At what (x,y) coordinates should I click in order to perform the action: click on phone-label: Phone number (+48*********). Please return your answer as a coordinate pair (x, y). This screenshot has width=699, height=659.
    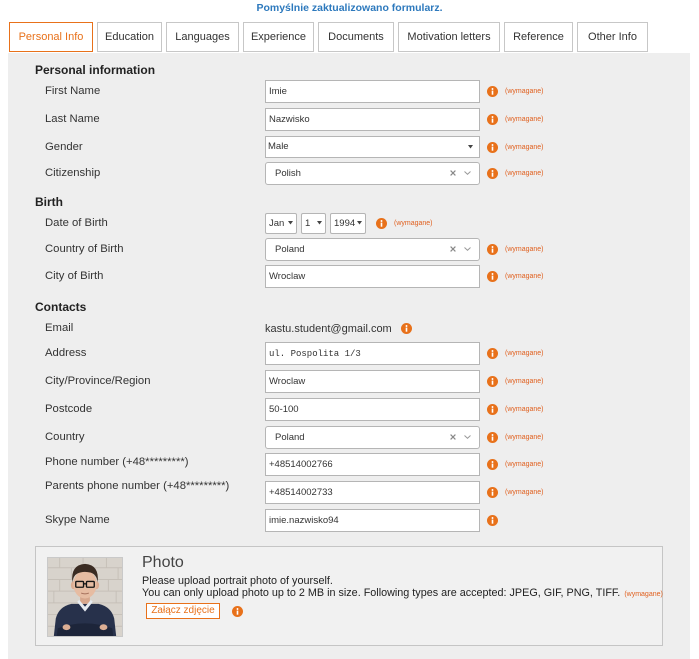
    Looking at the image, I should click on (117, 462).